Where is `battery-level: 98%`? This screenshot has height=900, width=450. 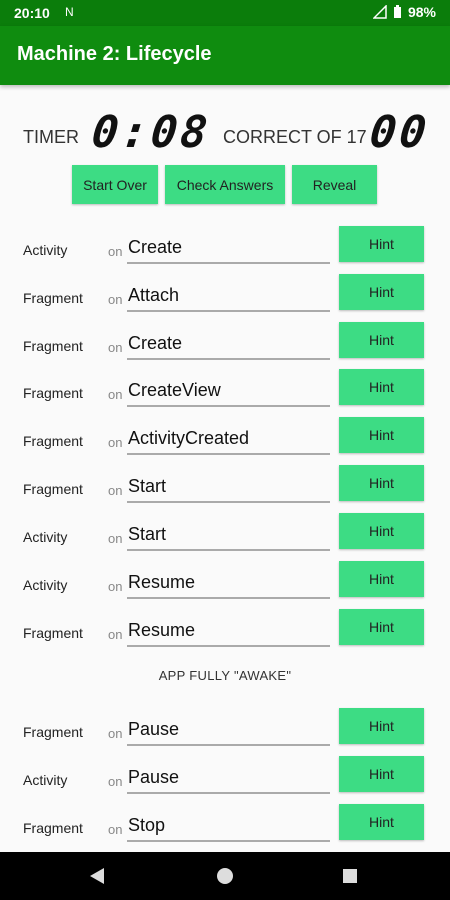
battery-level: 98% is located at coordinates (421, 12).